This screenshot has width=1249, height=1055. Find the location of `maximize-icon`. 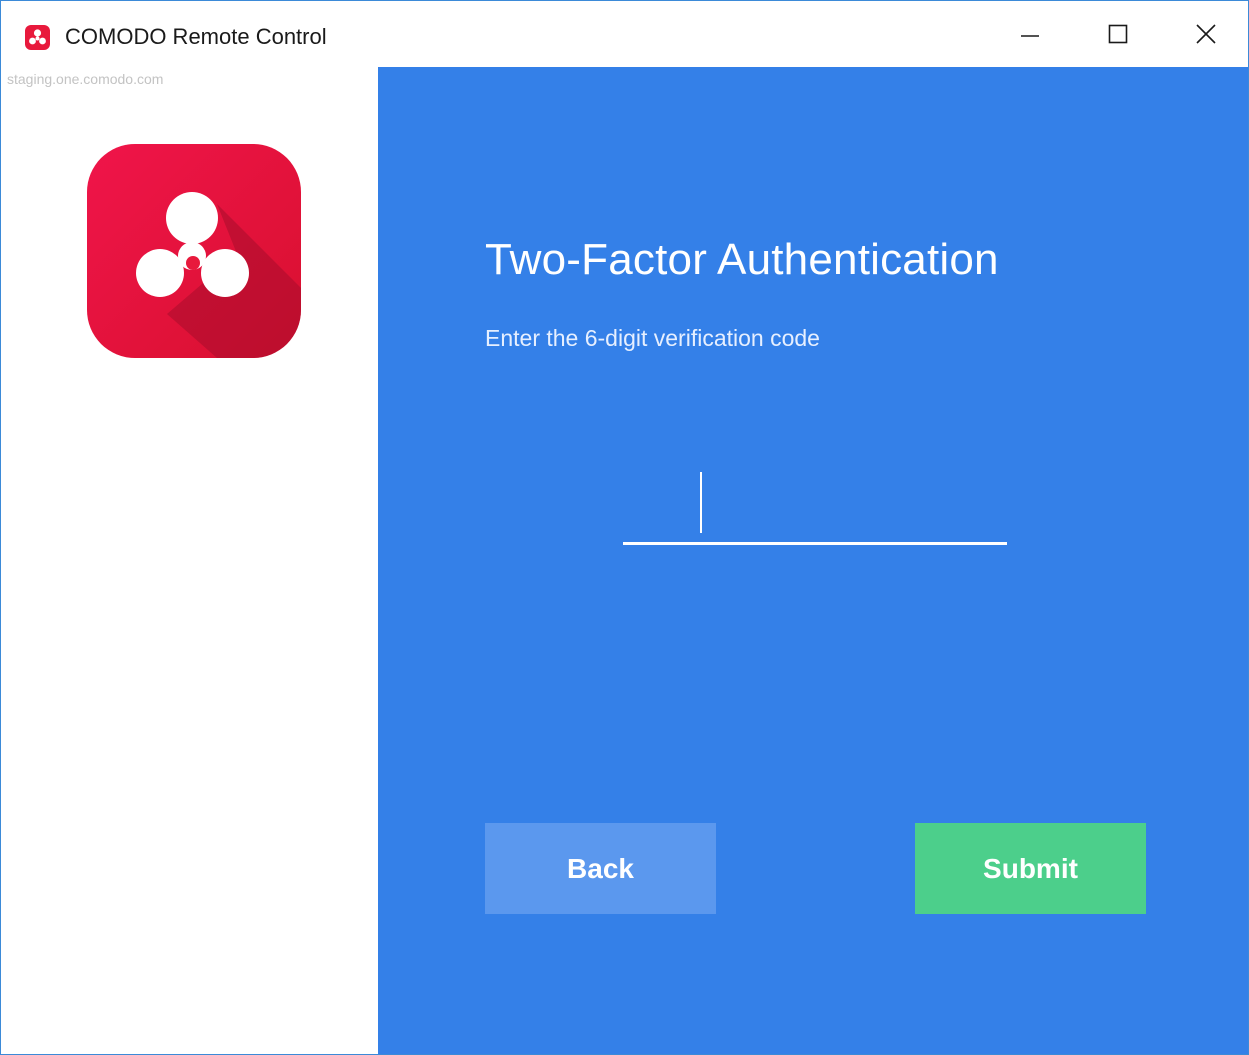

maximize-icon is located at coordinates (1118, 34).